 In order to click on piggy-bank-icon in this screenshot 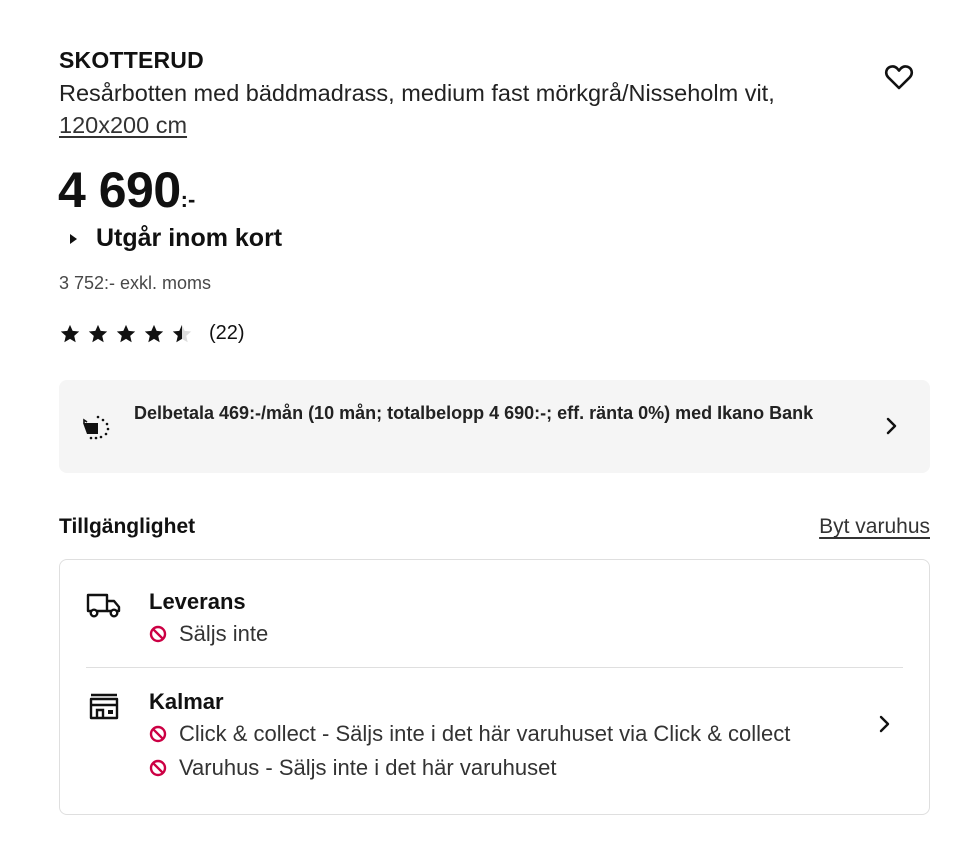, I will do `click(96, 427)`.